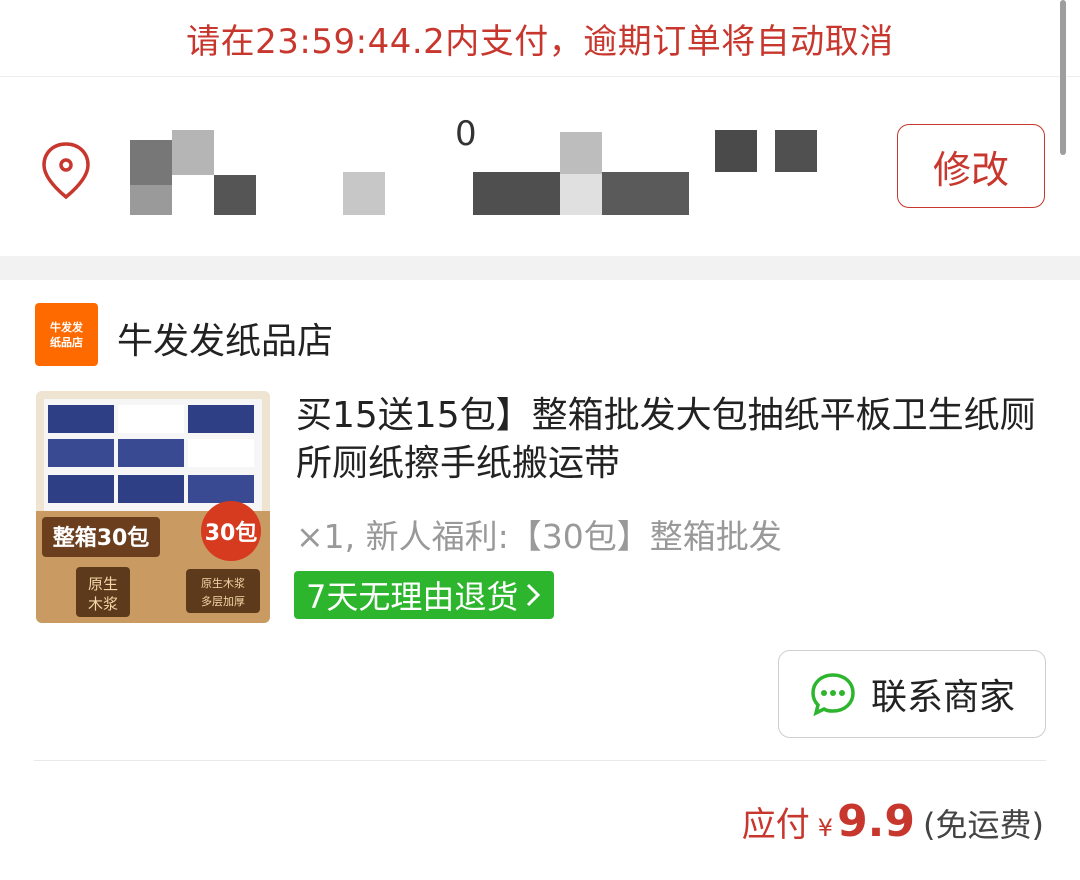  I want to click on svg-text: 0, so click(466, 134).